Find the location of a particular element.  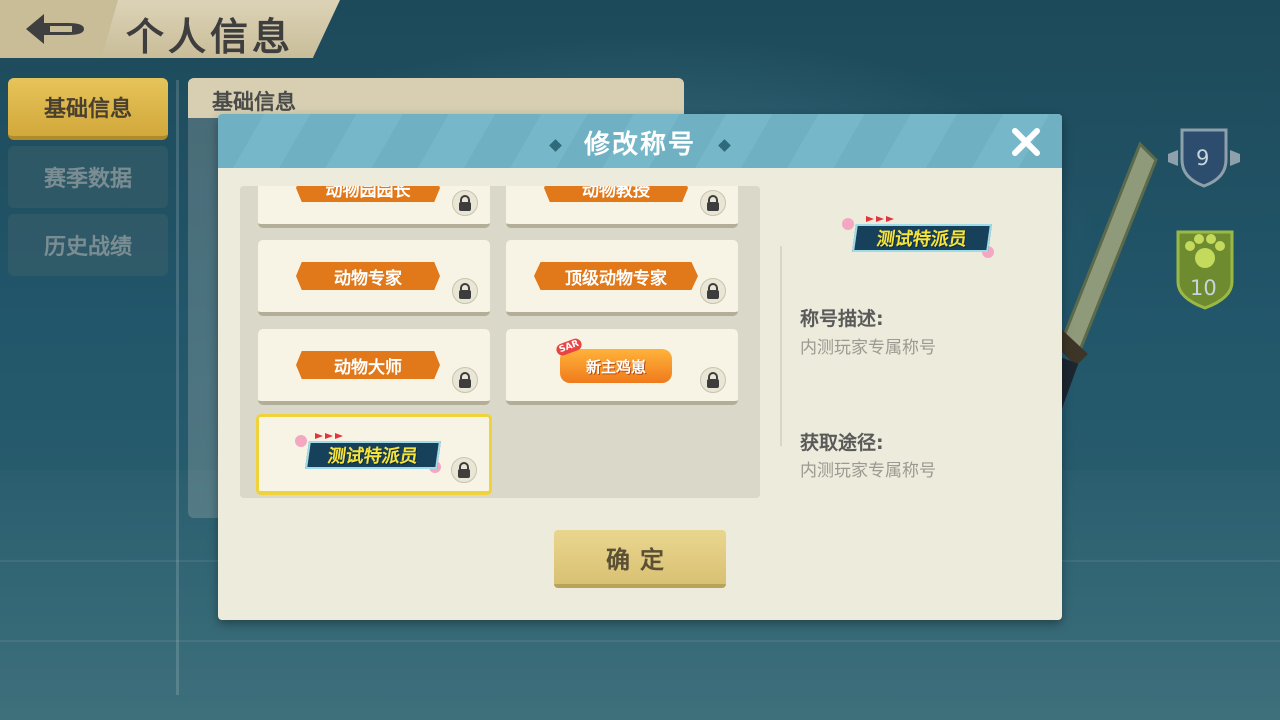

floor-line is located at coordinates (640, 641).